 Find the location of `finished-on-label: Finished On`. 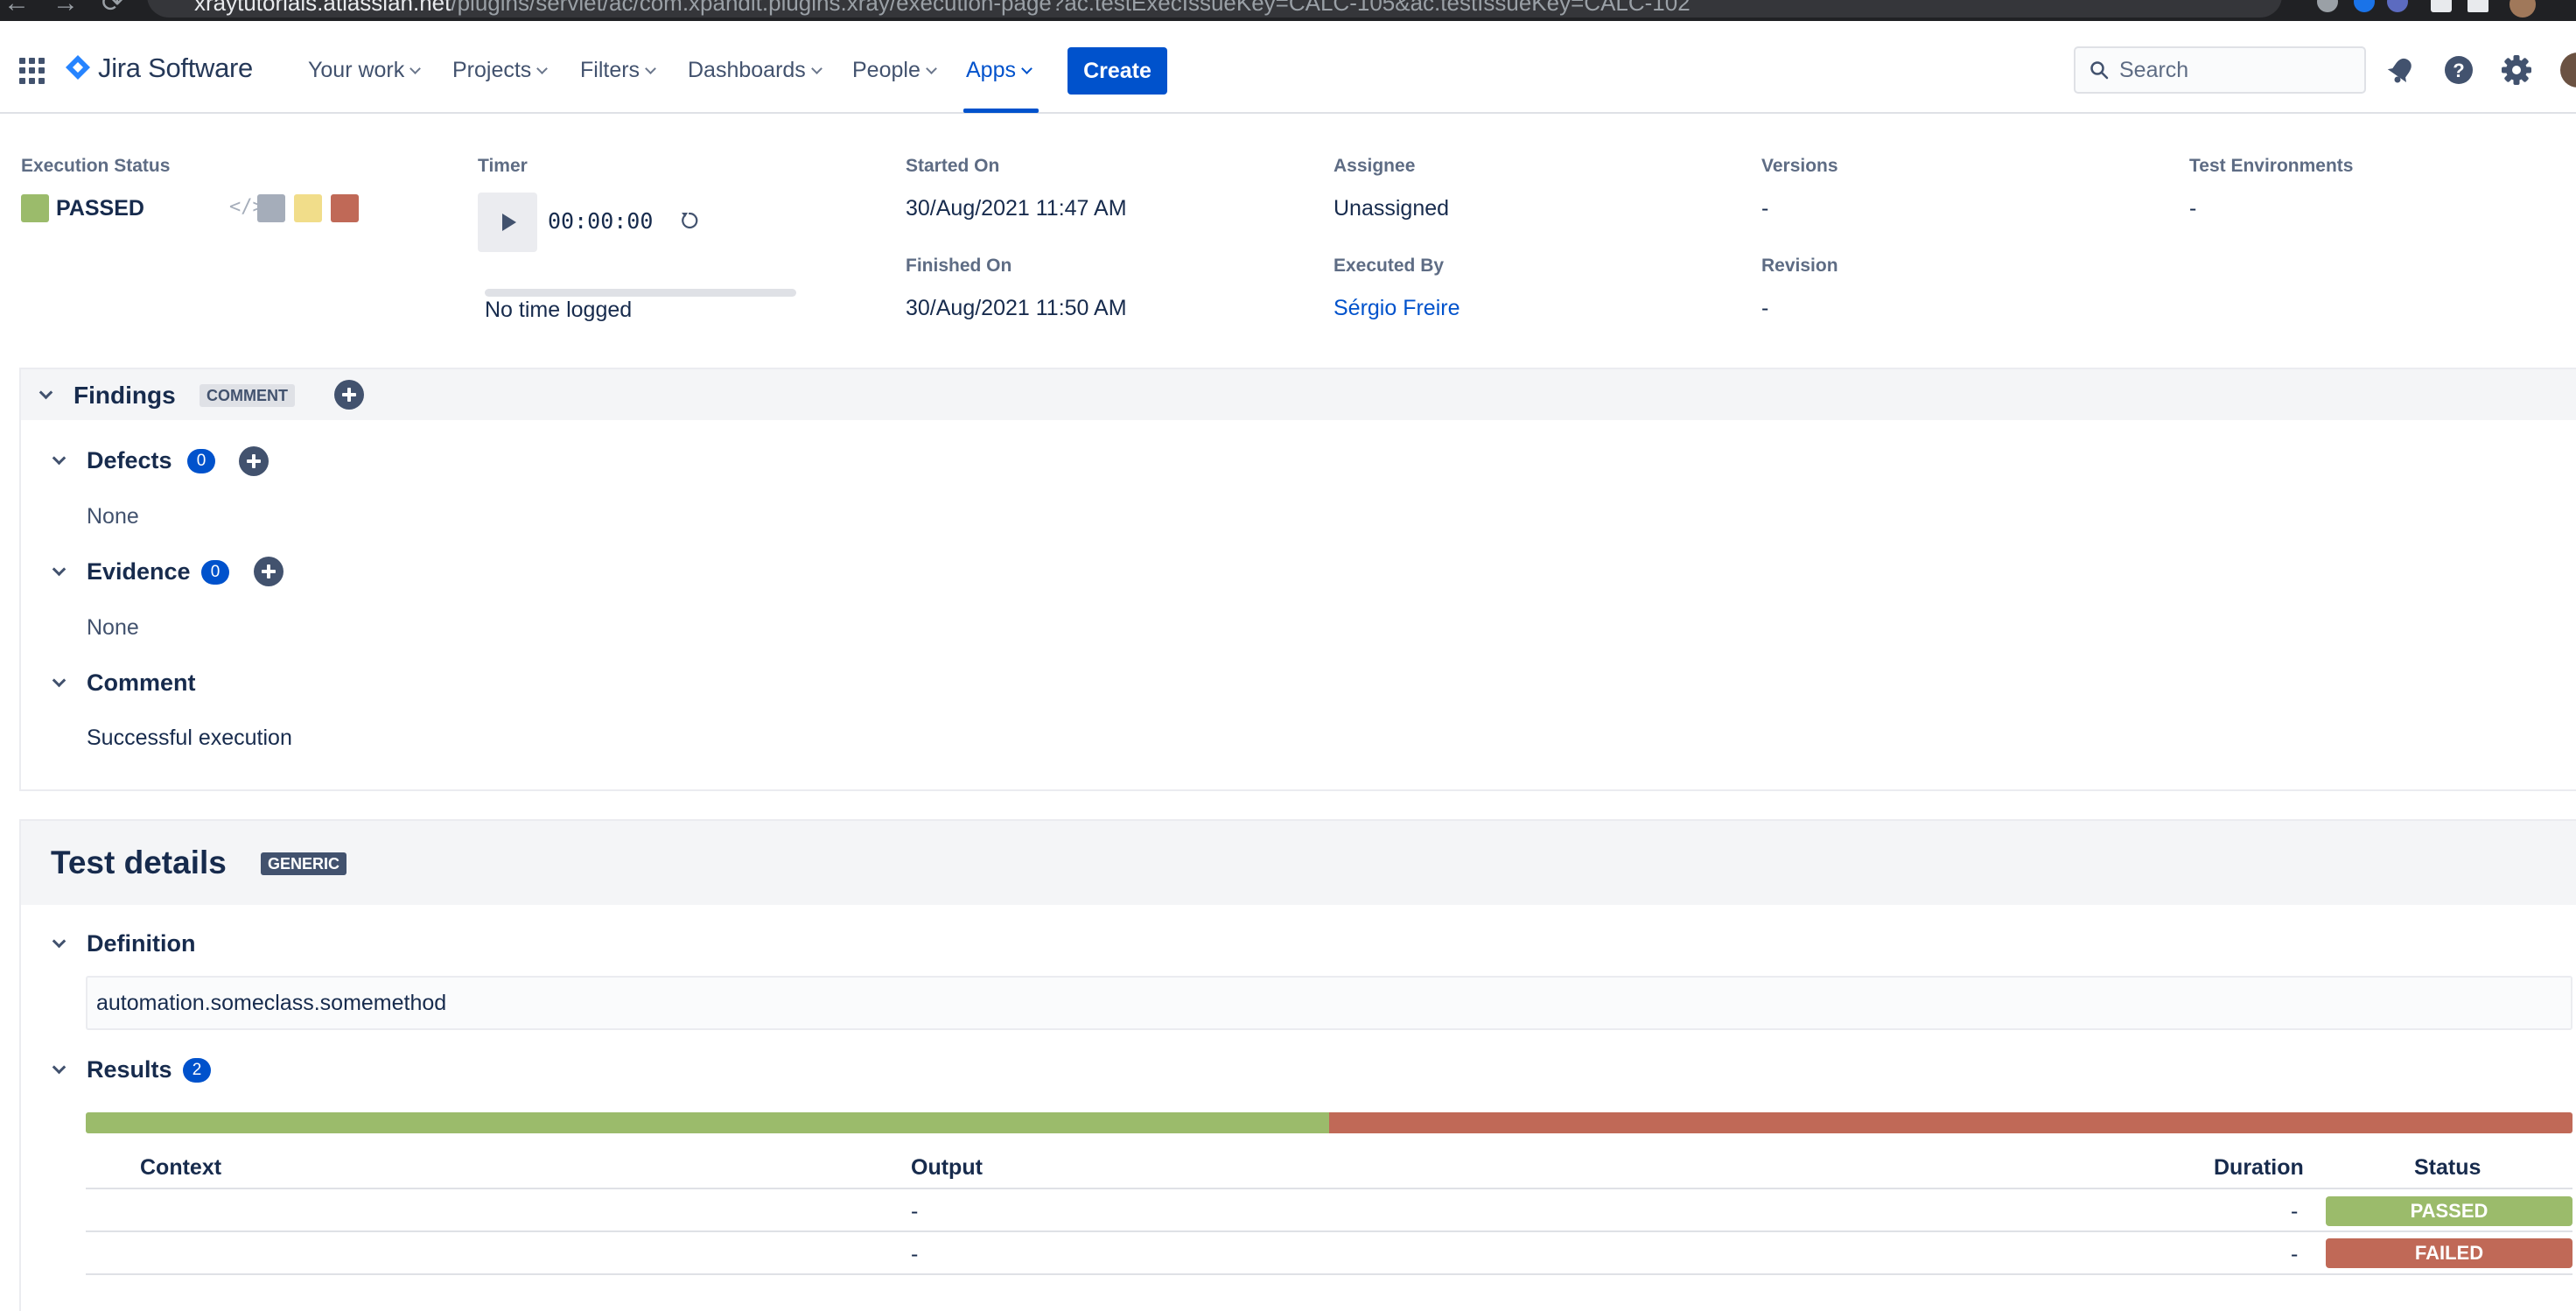

finished-on-label: Finished On is located at coordinates (959, 266).